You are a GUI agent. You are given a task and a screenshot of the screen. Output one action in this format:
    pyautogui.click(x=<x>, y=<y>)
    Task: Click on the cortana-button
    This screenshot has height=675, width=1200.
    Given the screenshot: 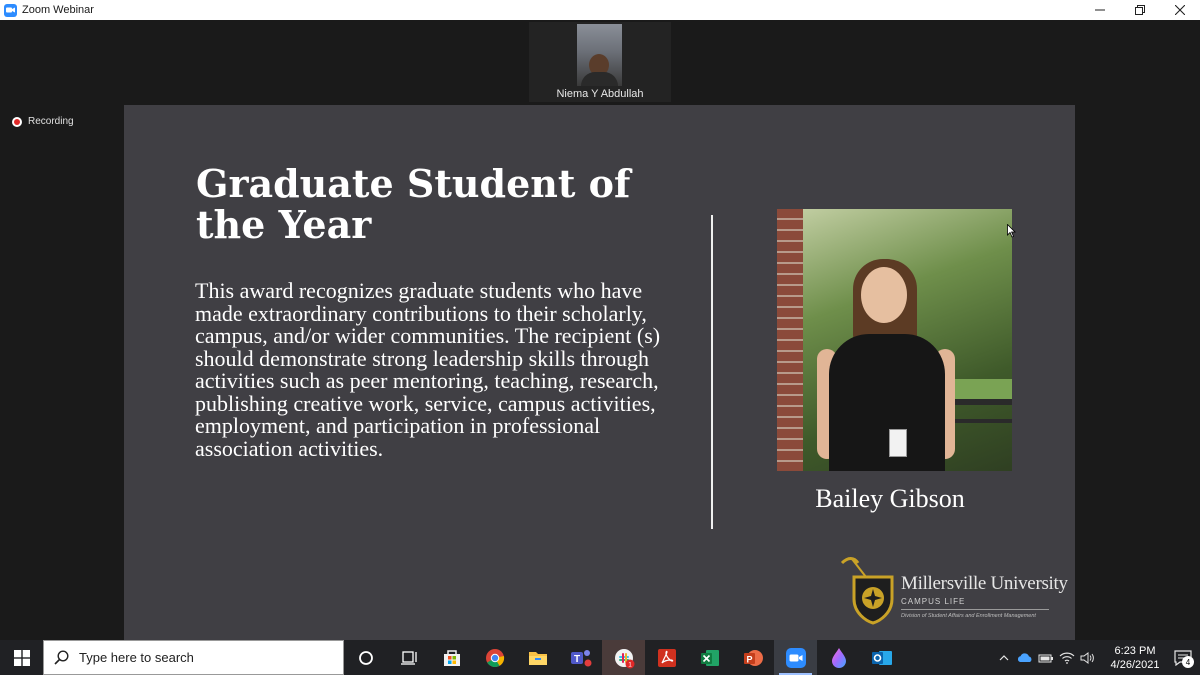 What is the action you would take?
    pyautogui.click(x=365, y=657)
    